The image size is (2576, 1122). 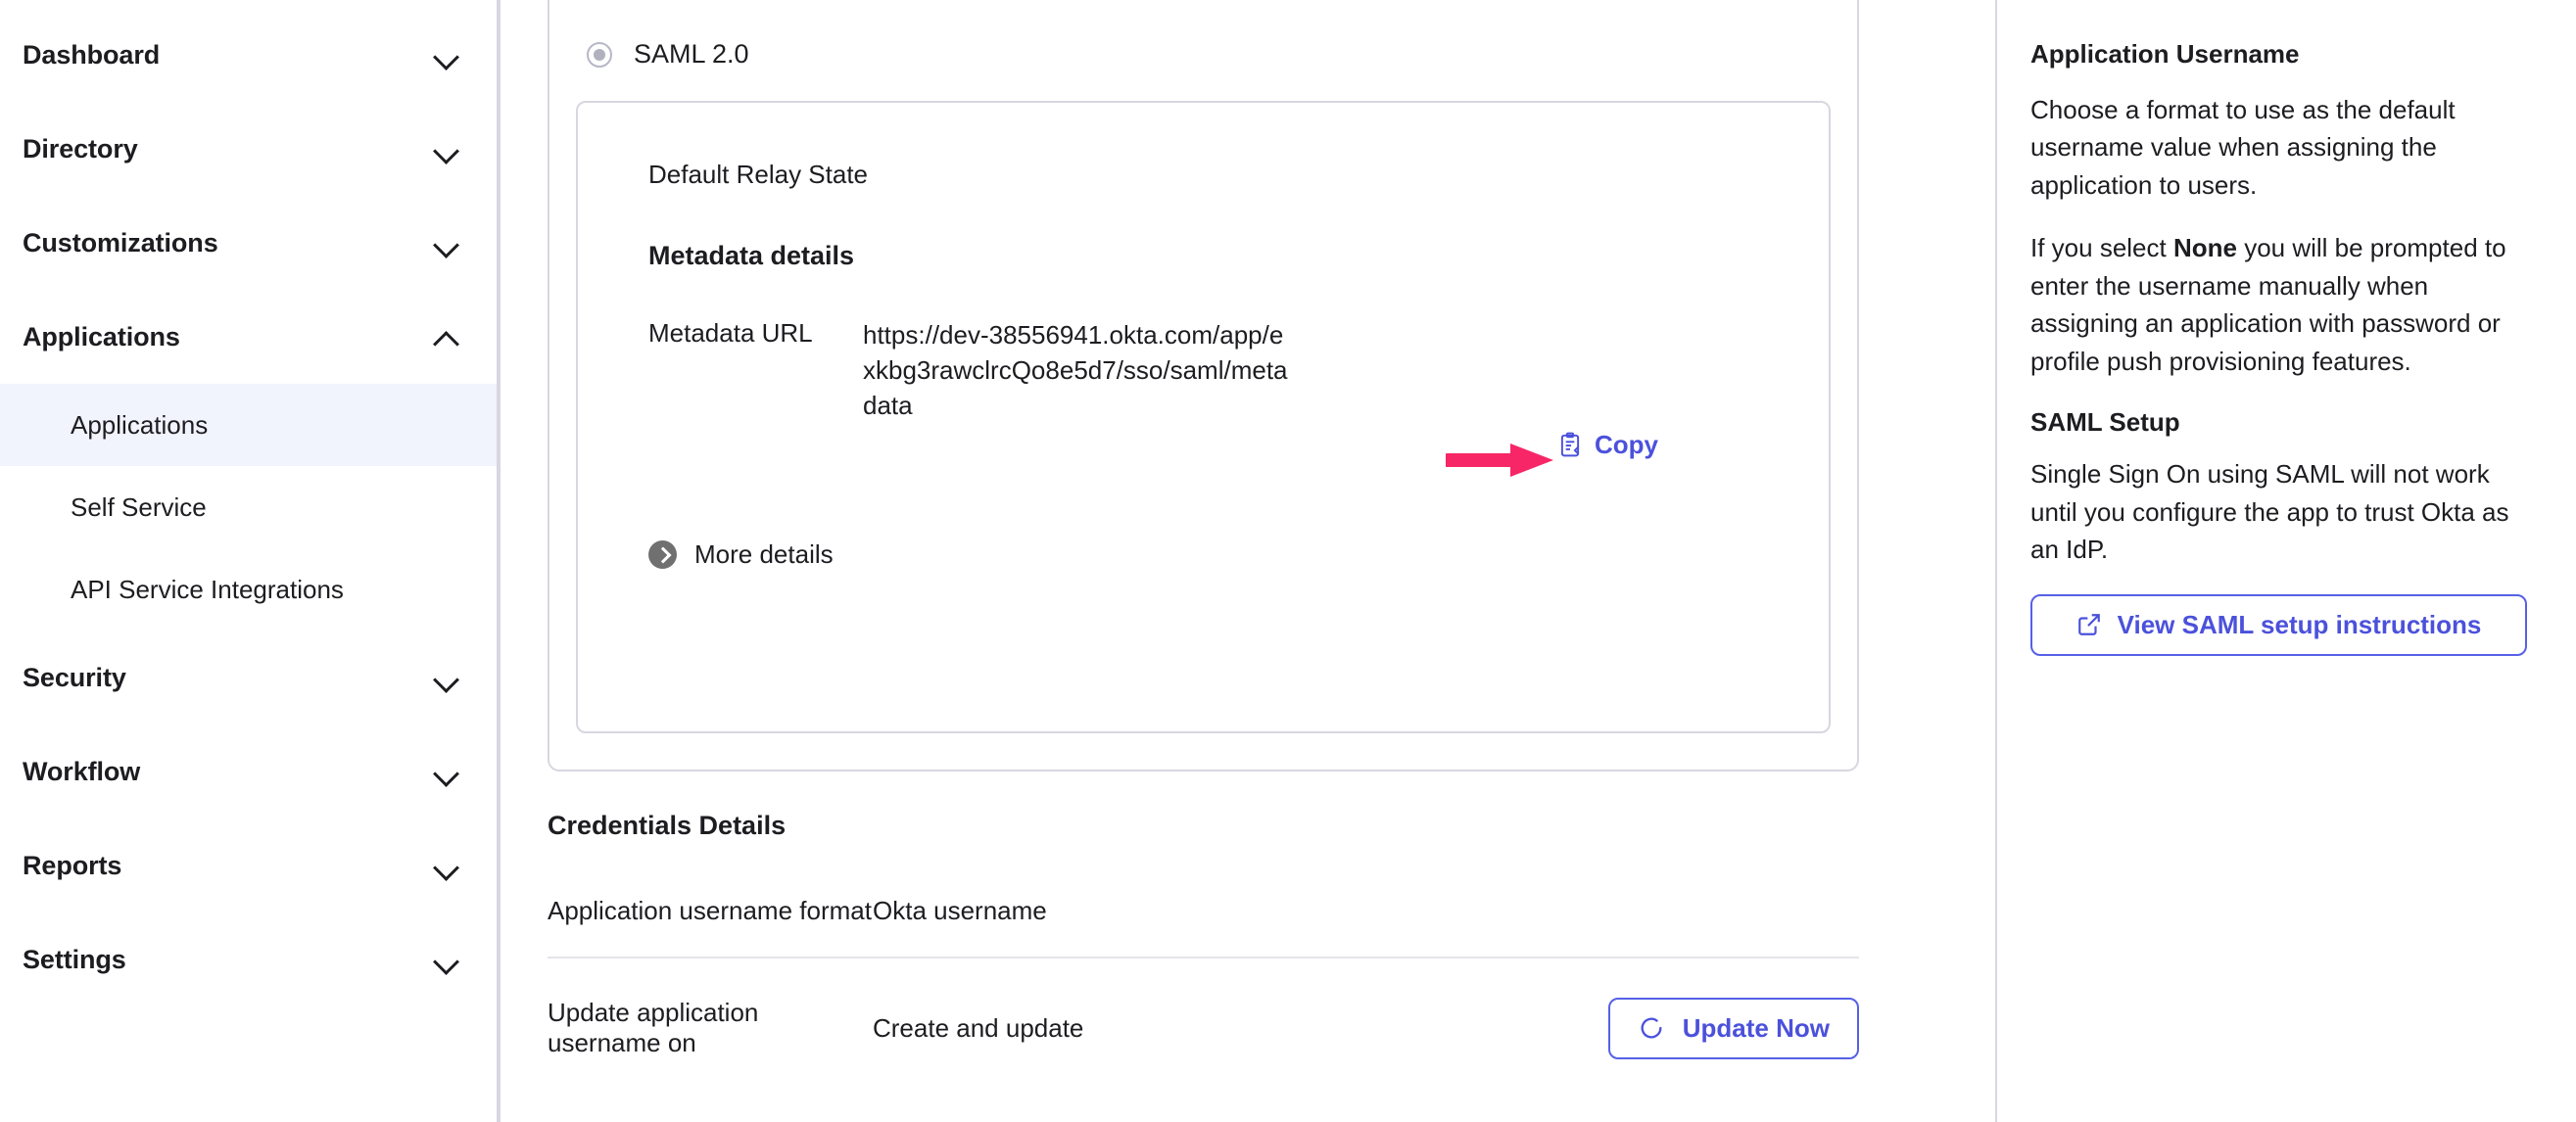 I want to click on sidebar-subitem-applications: Applications, so click(x=249, y=425).